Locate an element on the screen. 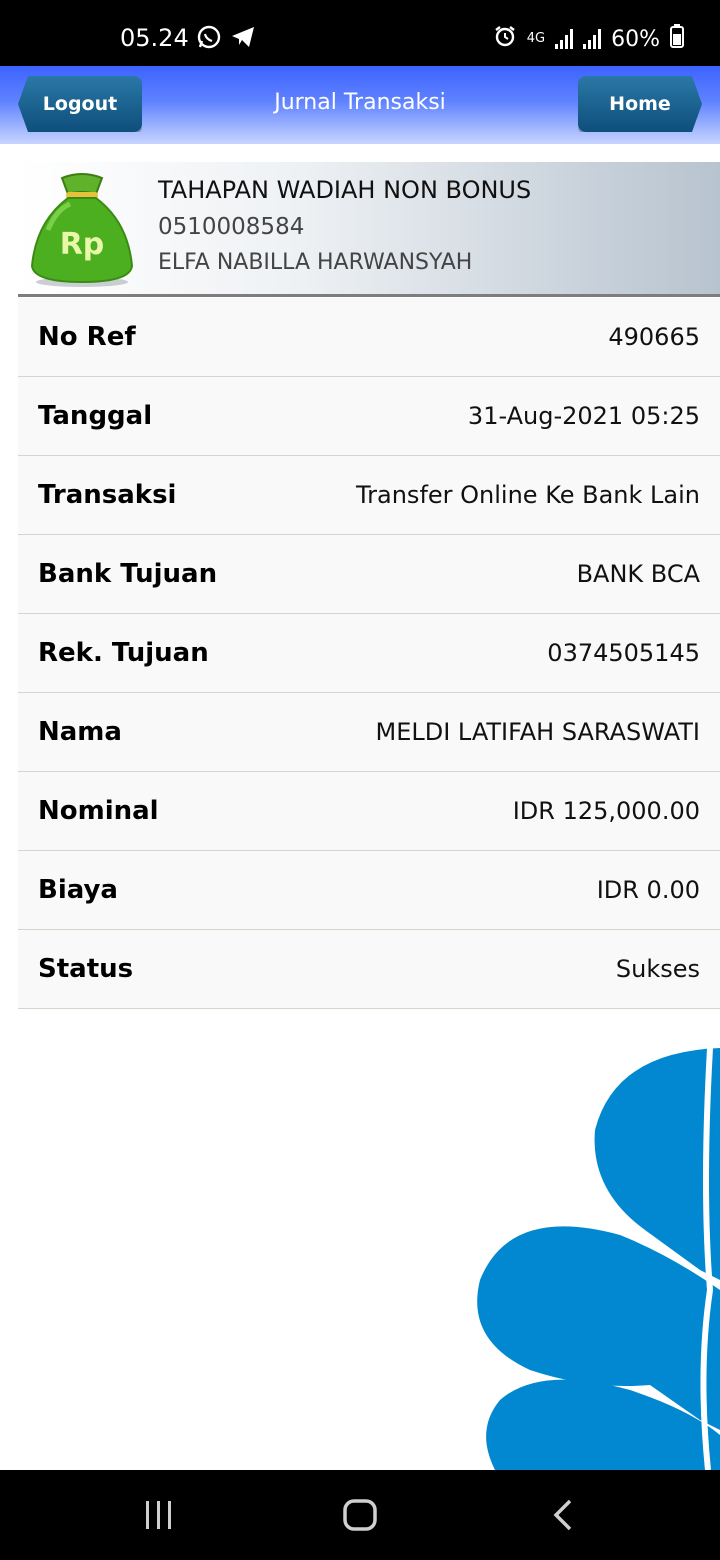 This screenshot has width=720, height=1560. whatsapp-icon is located at coordinates (209, 40).